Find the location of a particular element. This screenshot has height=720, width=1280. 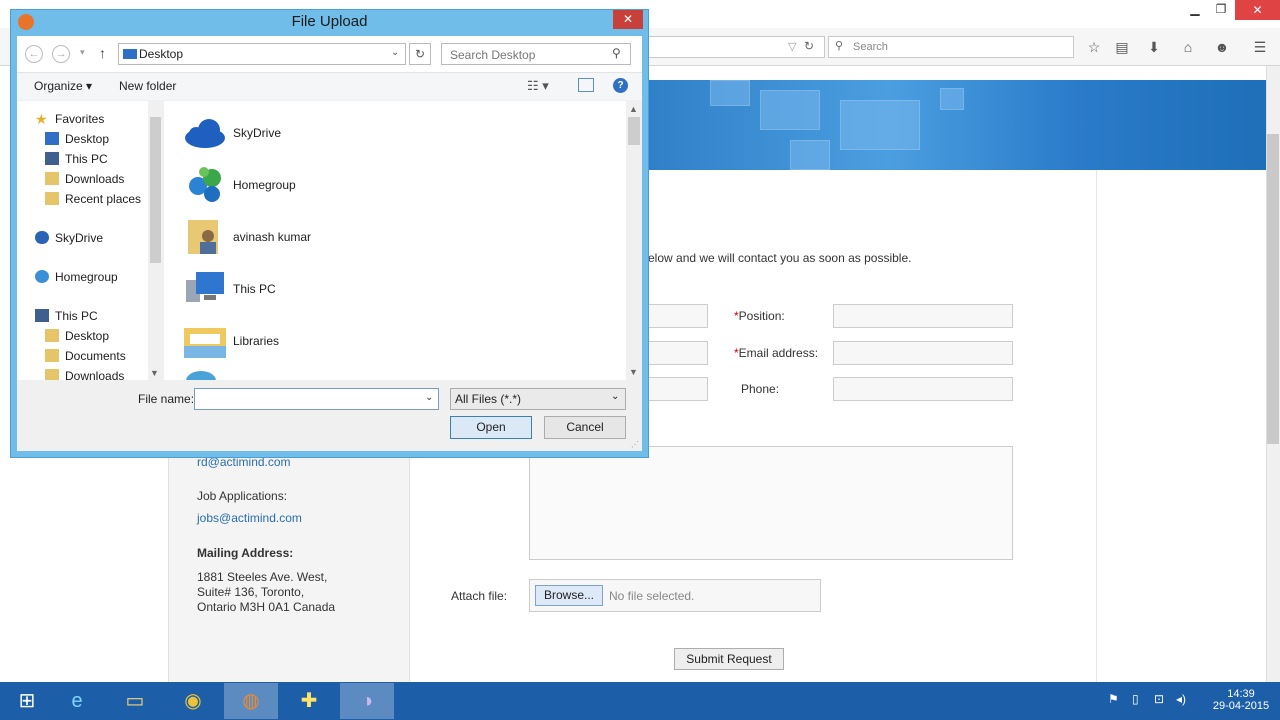

folder-icon is located at coordinates (52, 355).